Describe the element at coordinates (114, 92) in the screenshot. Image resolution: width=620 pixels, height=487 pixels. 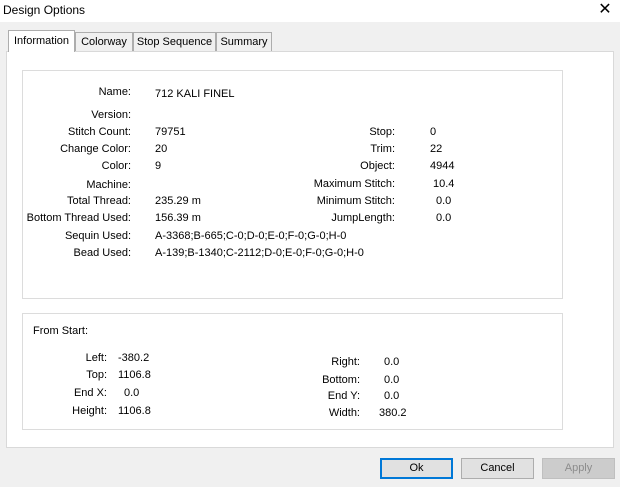
I see `name-label: Name:` at that location.